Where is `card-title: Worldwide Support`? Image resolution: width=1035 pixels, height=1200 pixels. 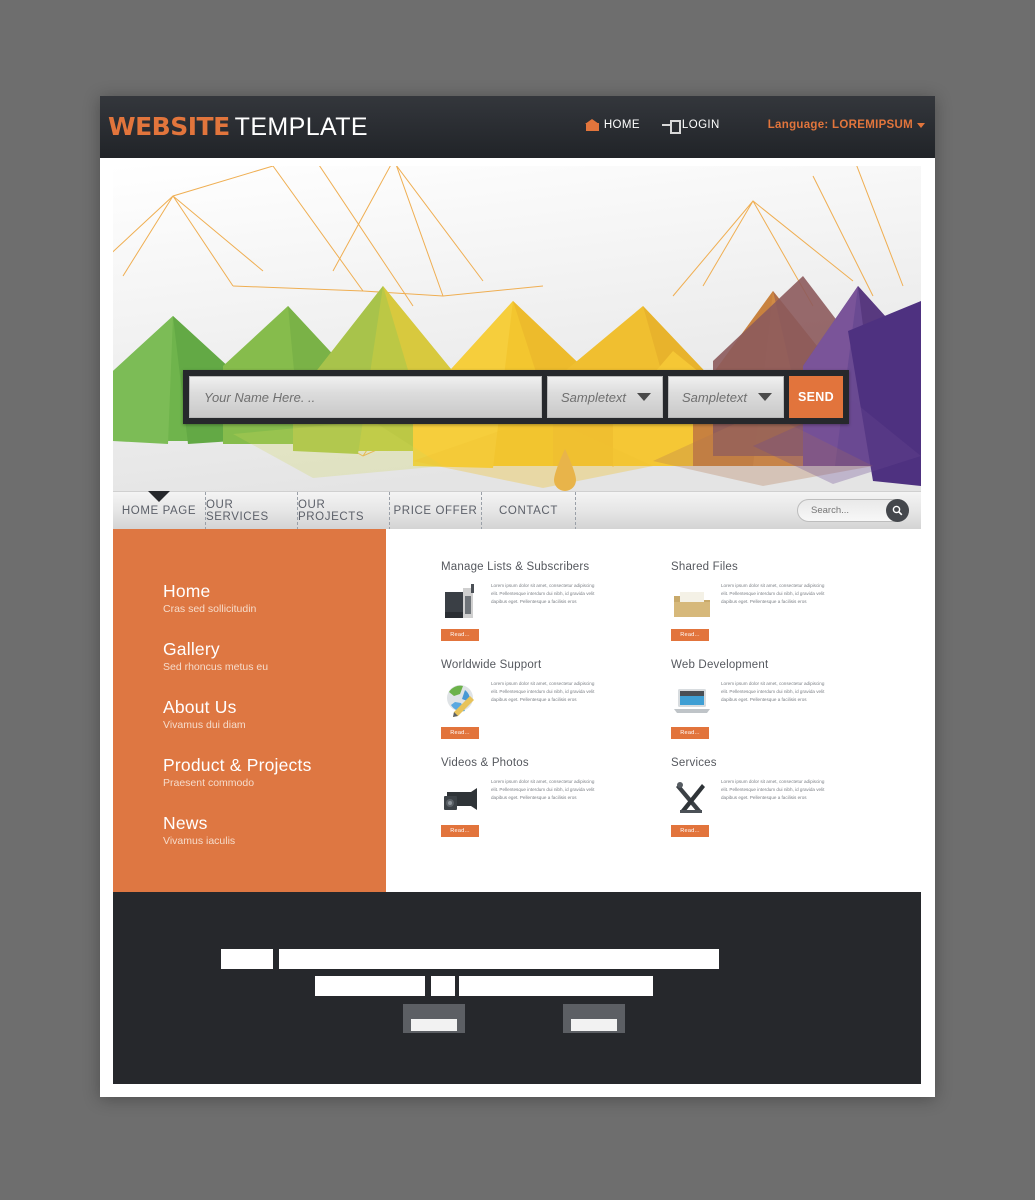 card-title: Worldwide Support is located at coordinates (491, 665).